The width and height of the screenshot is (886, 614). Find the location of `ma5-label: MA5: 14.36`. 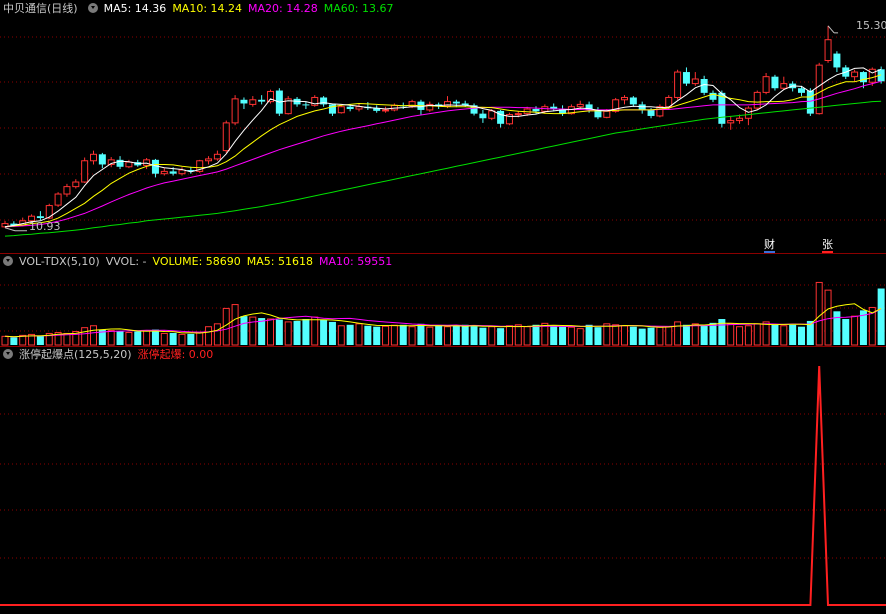

ma5-label: MA5: 14.36 is located at coordinates (135, 8).